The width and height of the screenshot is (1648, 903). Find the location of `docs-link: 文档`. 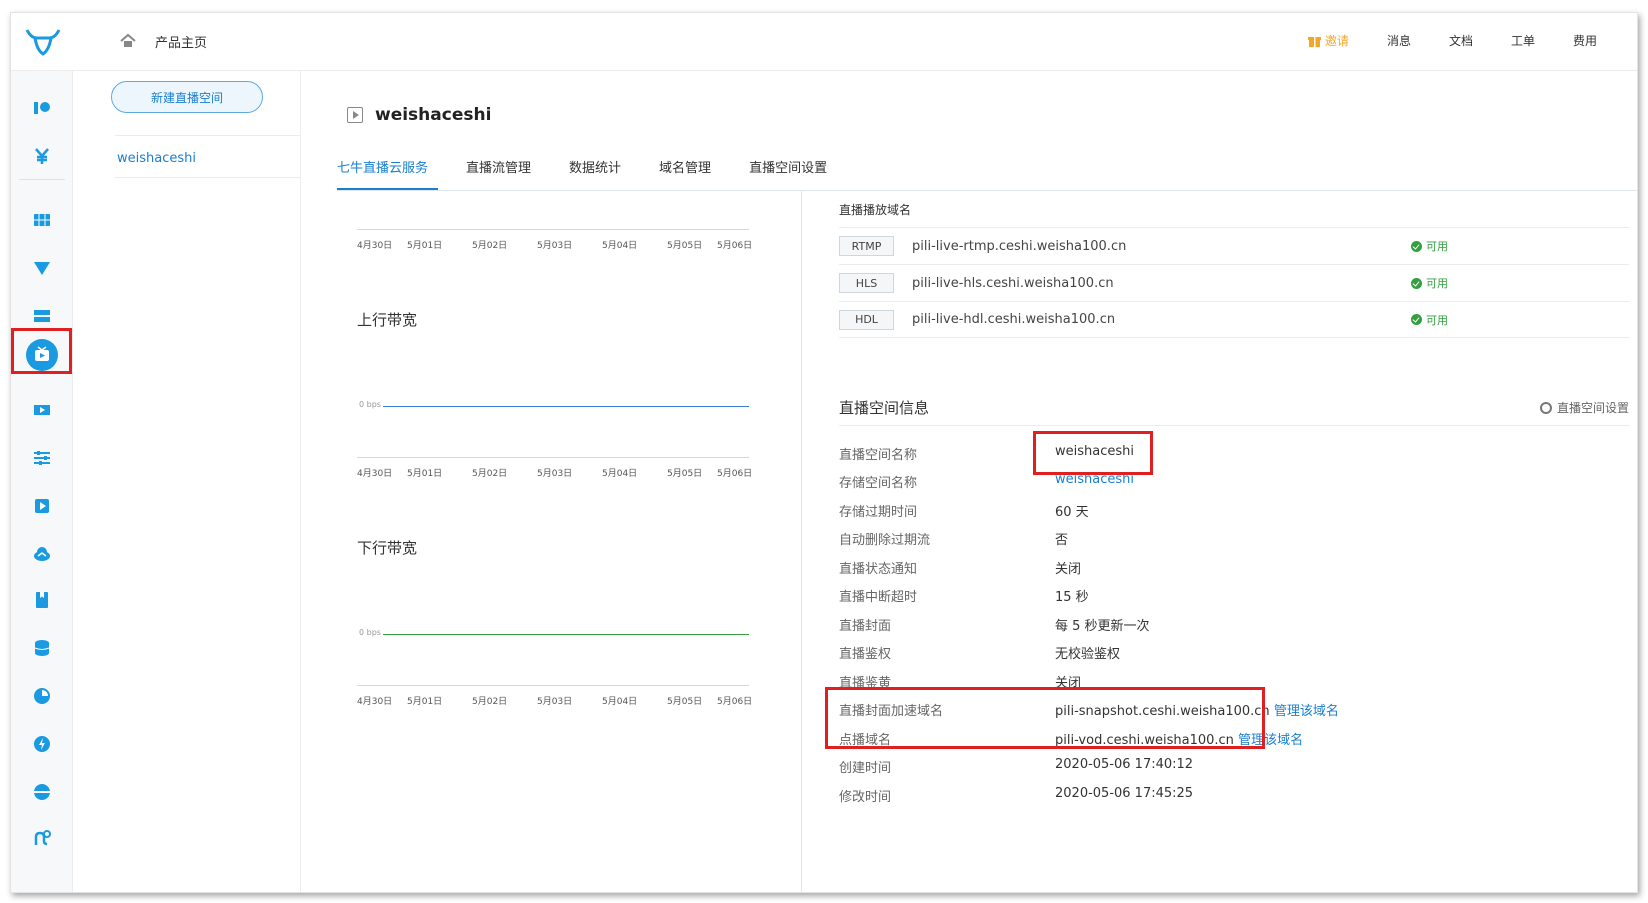

docs-link: 文档 is located at coordinates (1461, 40).